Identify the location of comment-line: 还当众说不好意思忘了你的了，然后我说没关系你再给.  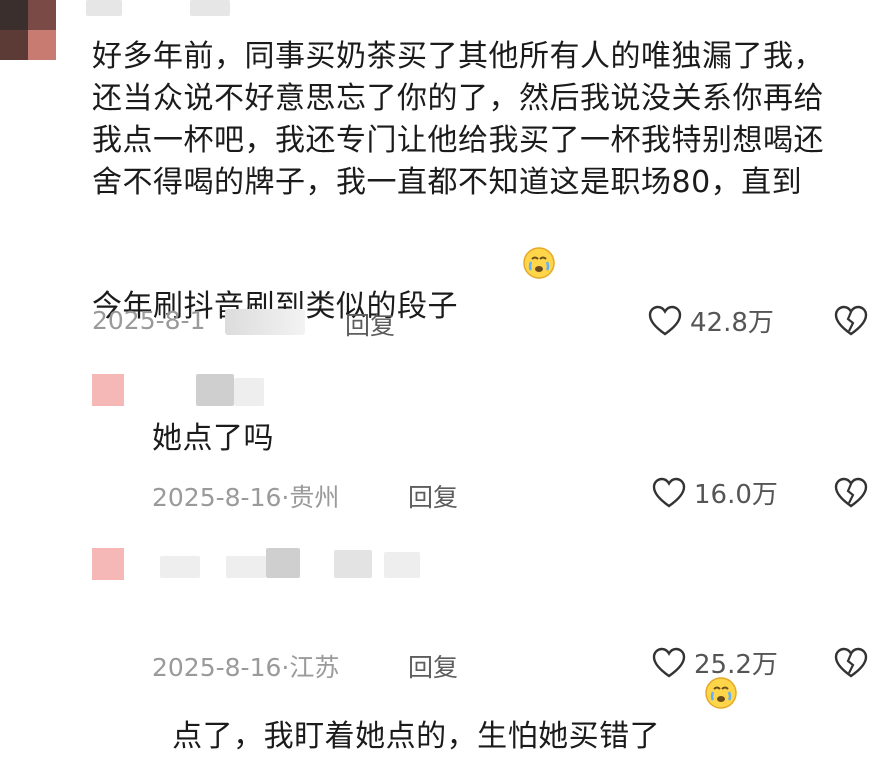
(458, 98).